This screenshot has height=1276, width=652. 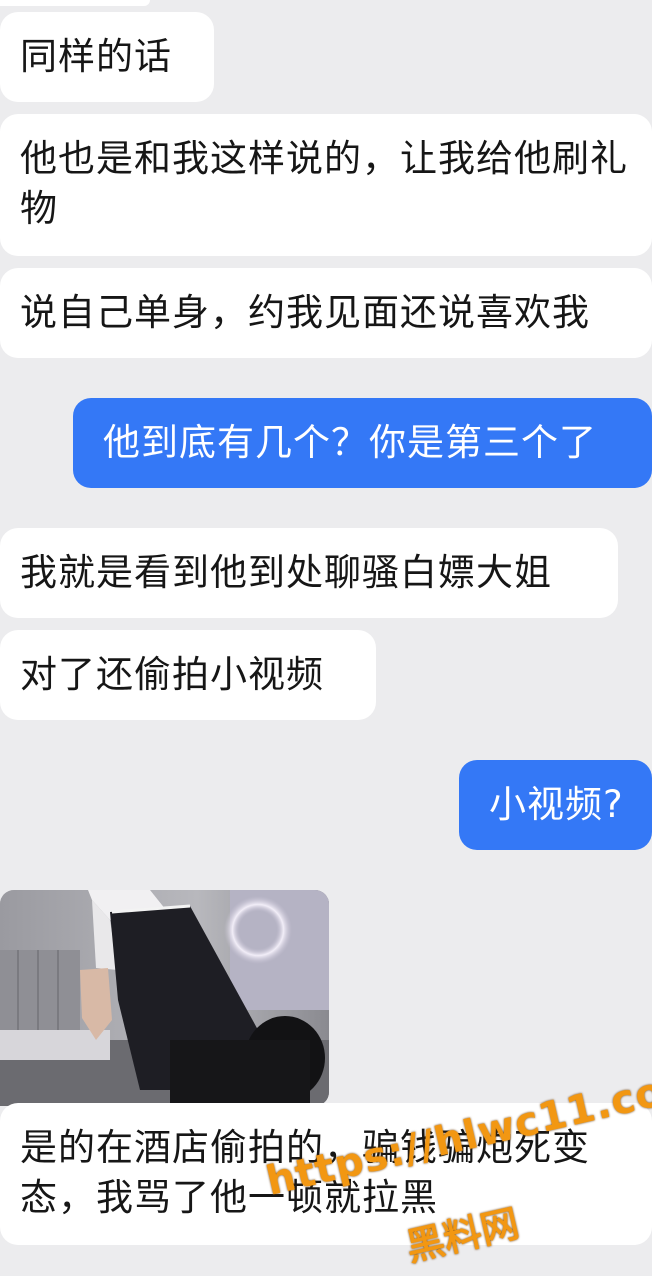 I want to click on message-bubble-1: 同样的话, so click(x=107, y=57).